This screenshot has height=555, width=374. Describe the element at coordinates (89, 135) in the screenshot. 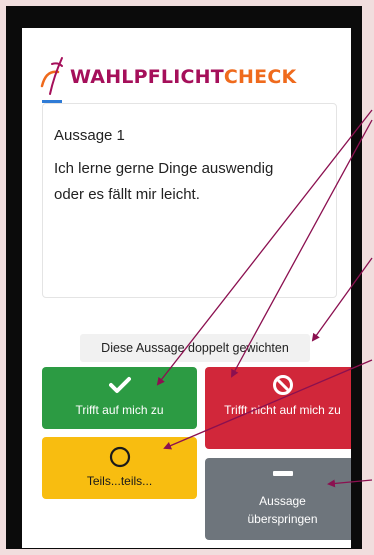

I see `statement-title: Aussage 1` at that location.